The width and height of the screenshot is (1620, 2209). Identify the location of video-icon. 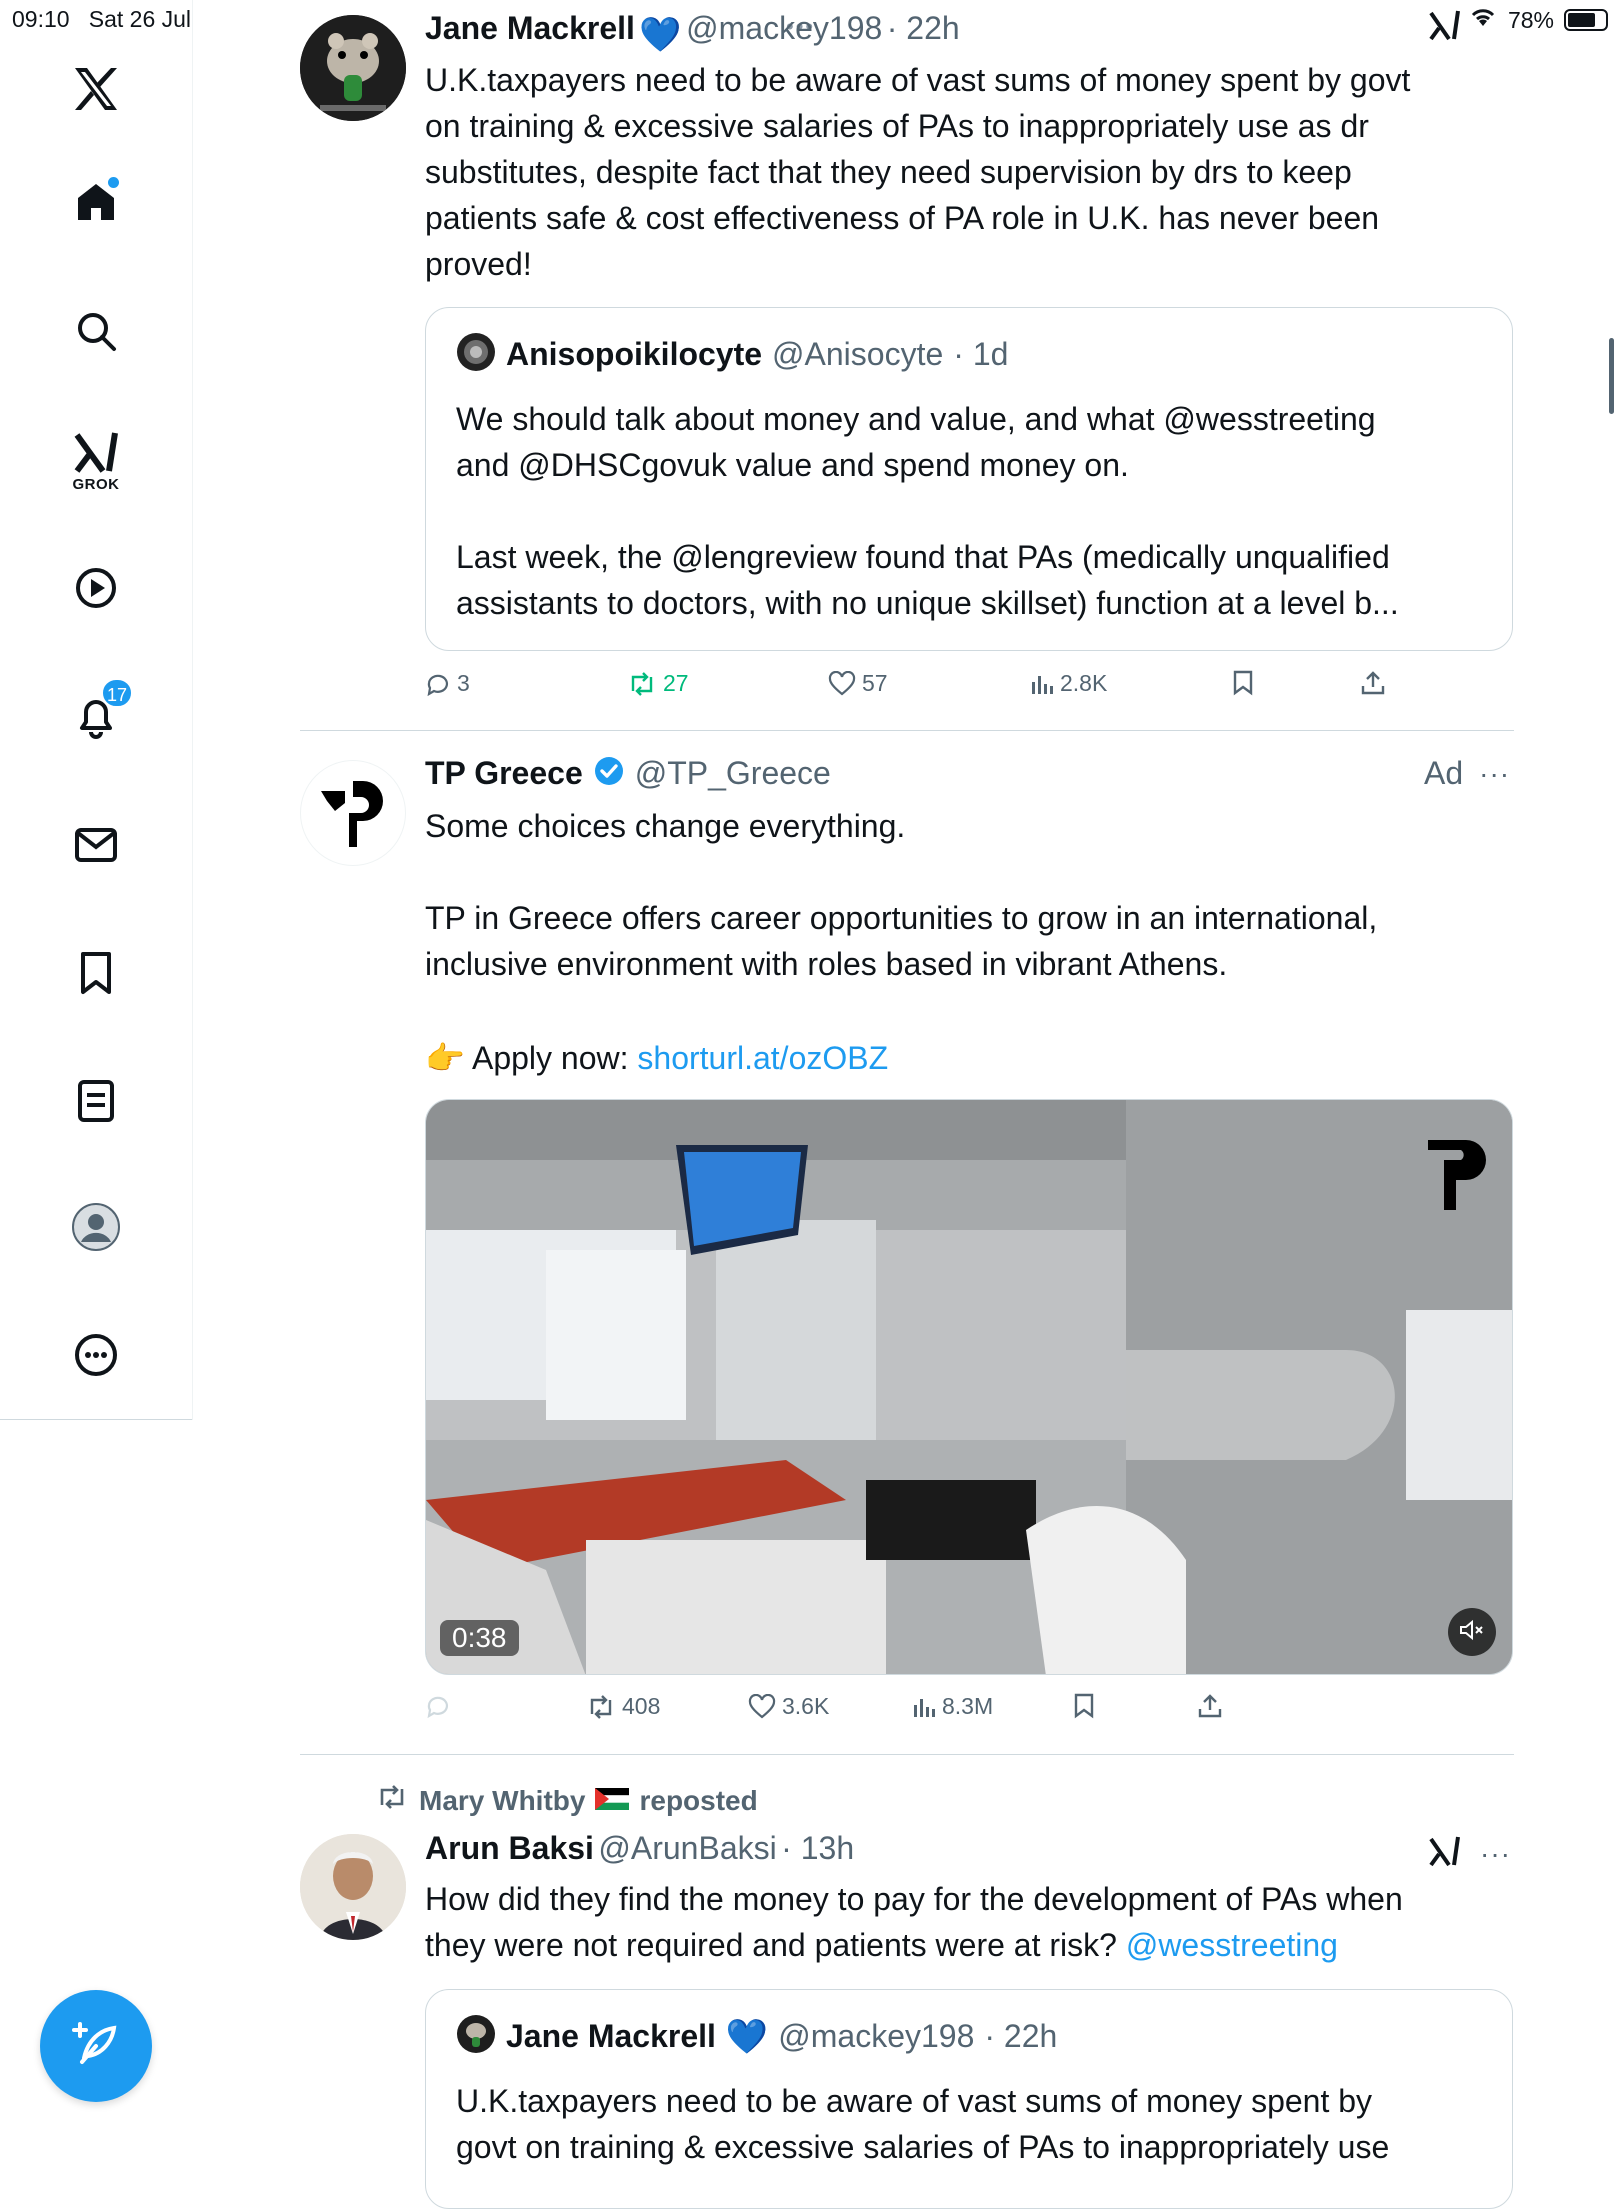
(96, 588).